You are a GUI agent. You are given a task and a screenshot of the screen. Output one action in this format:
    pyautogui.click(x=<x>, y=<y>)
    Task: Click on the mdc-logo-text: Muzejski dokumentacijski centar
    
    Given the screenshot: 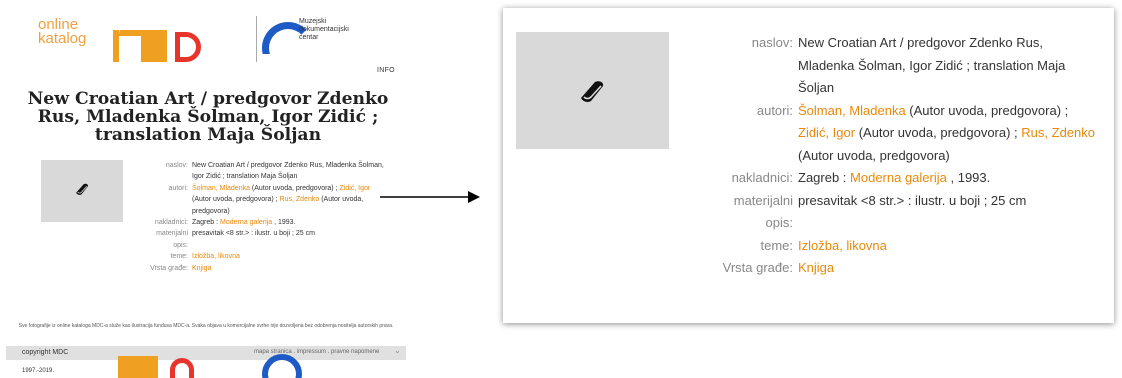 What is the action you would take?
    pyautogui.click(x=324, y=30)
    